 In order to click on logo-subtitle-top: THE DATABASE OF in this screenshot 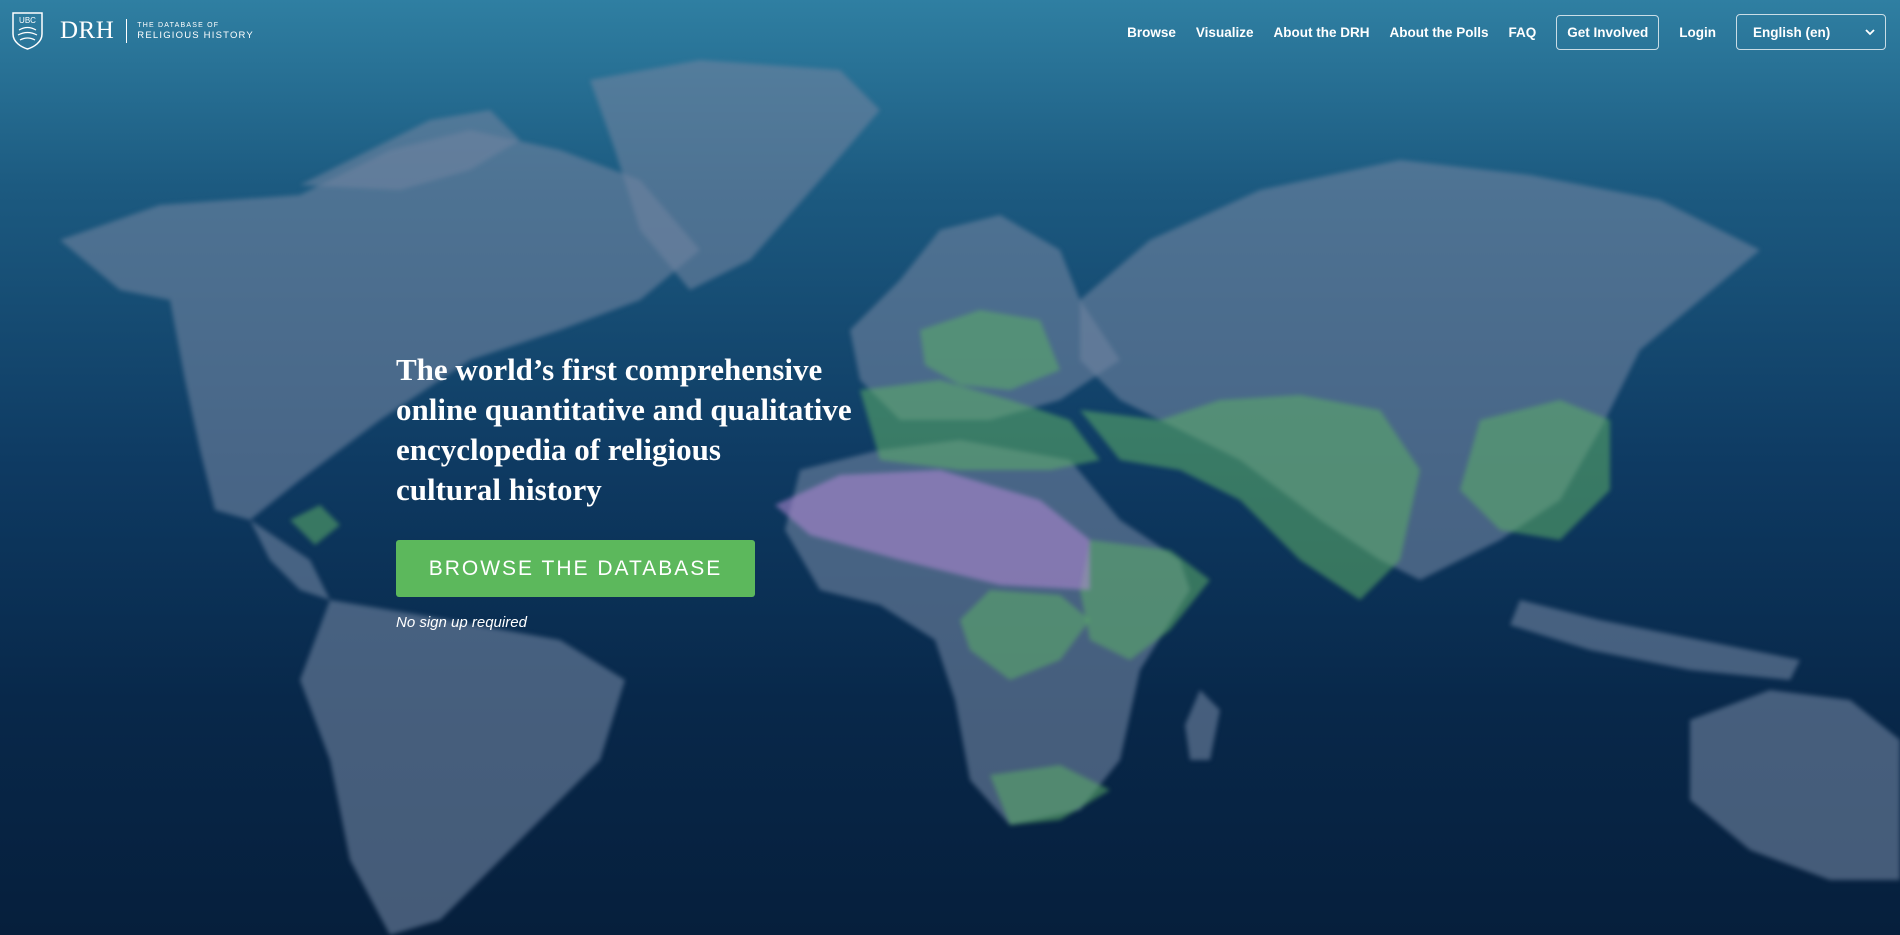, I will do `click(178, 25)`.